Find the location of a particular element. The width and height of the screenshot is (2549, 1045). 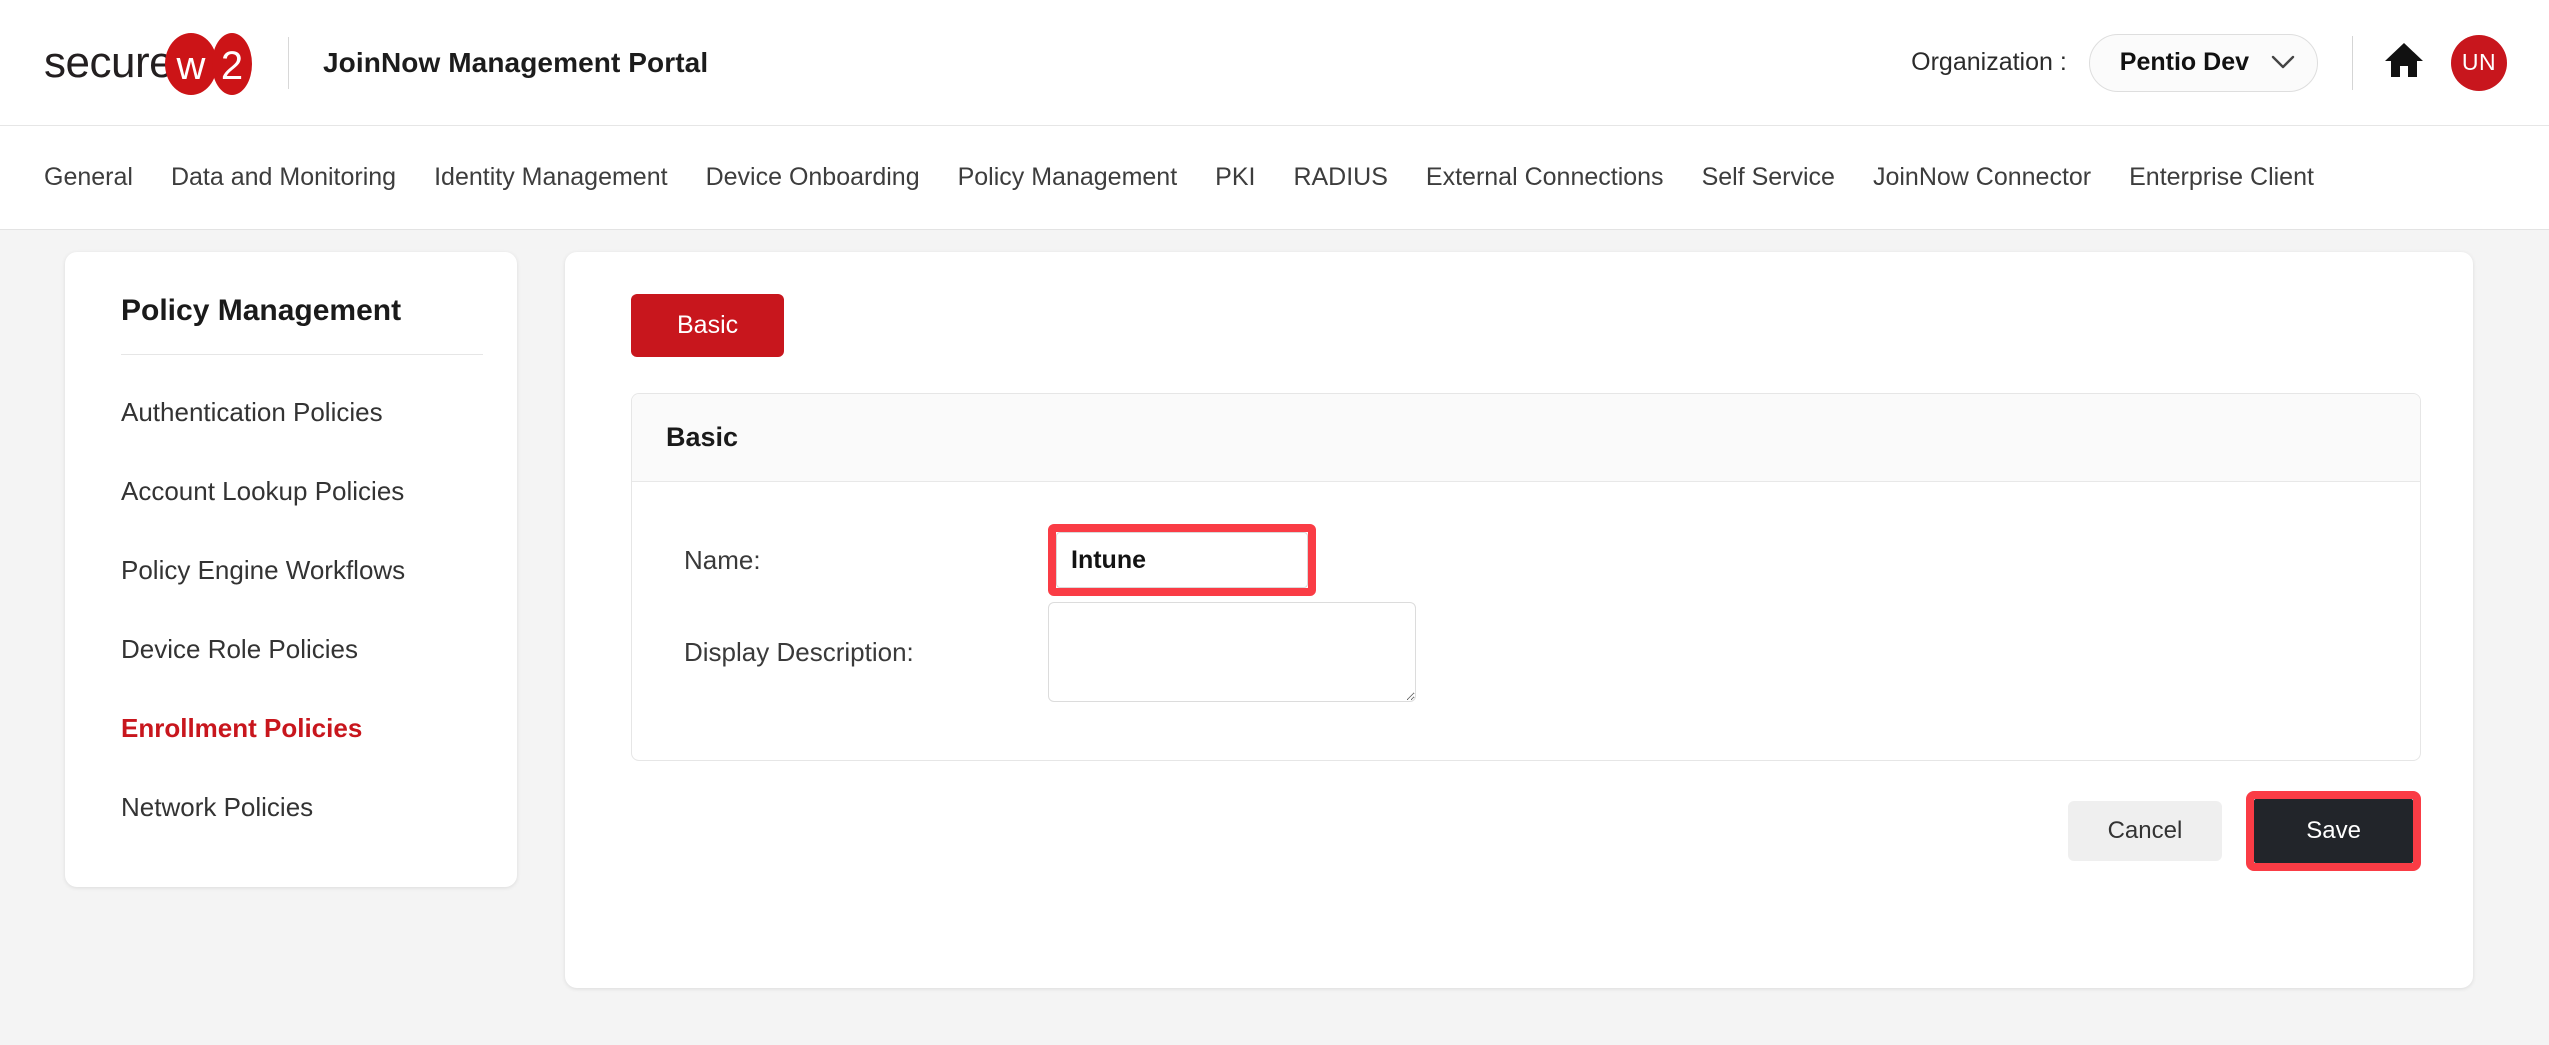

securew2-logo-icon: secure w 2 is located at coordinates (148, 63).